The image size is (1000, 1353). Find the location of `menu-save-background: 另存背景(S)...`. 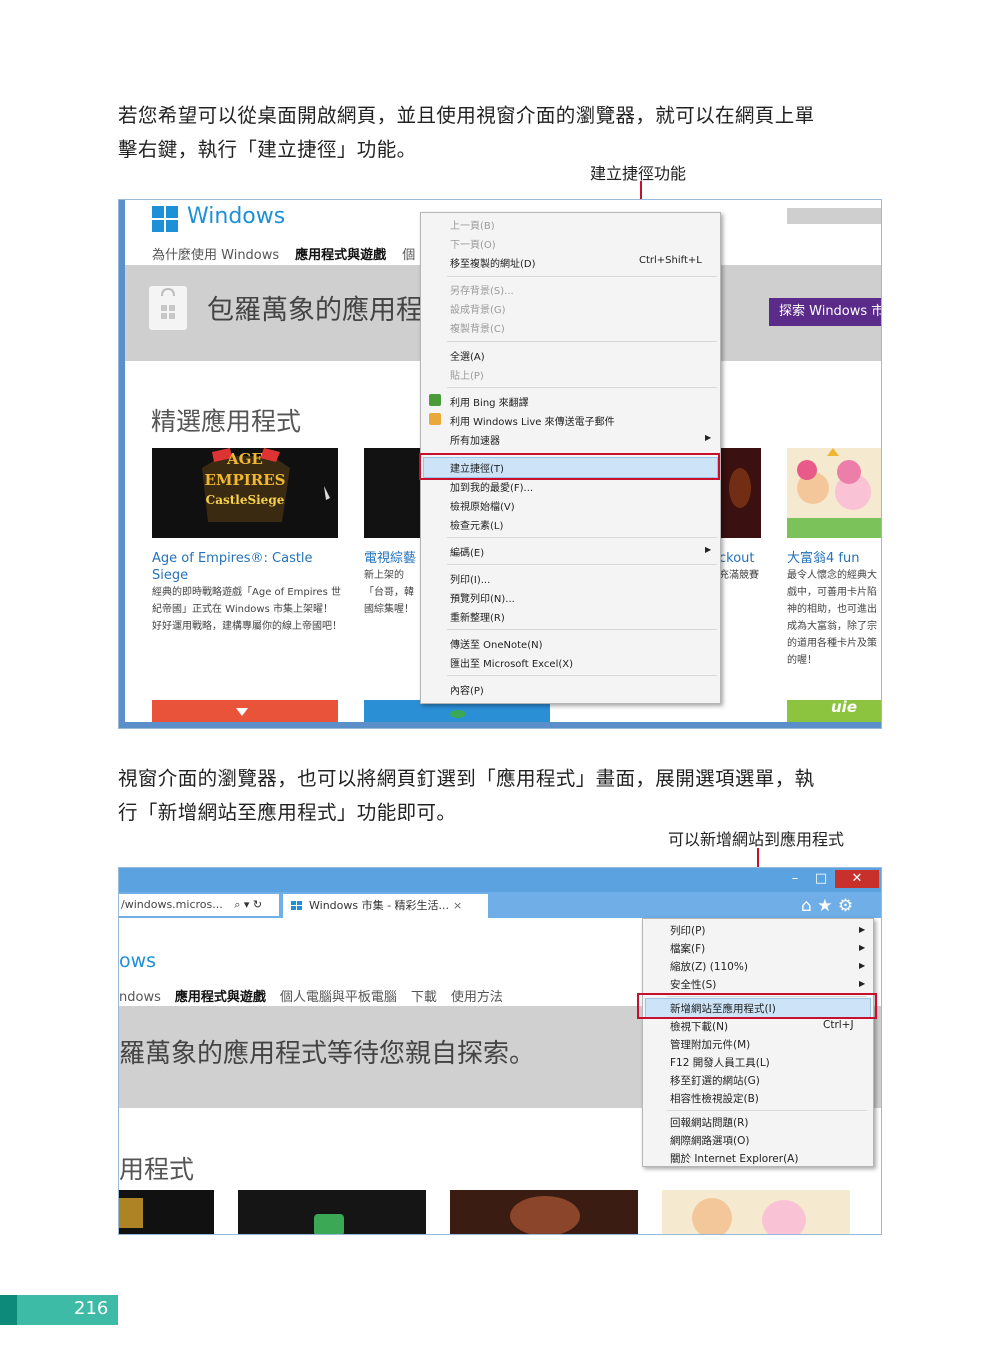

menu-save-background: 另存背景(S)... is located at coordinates (482, 289).